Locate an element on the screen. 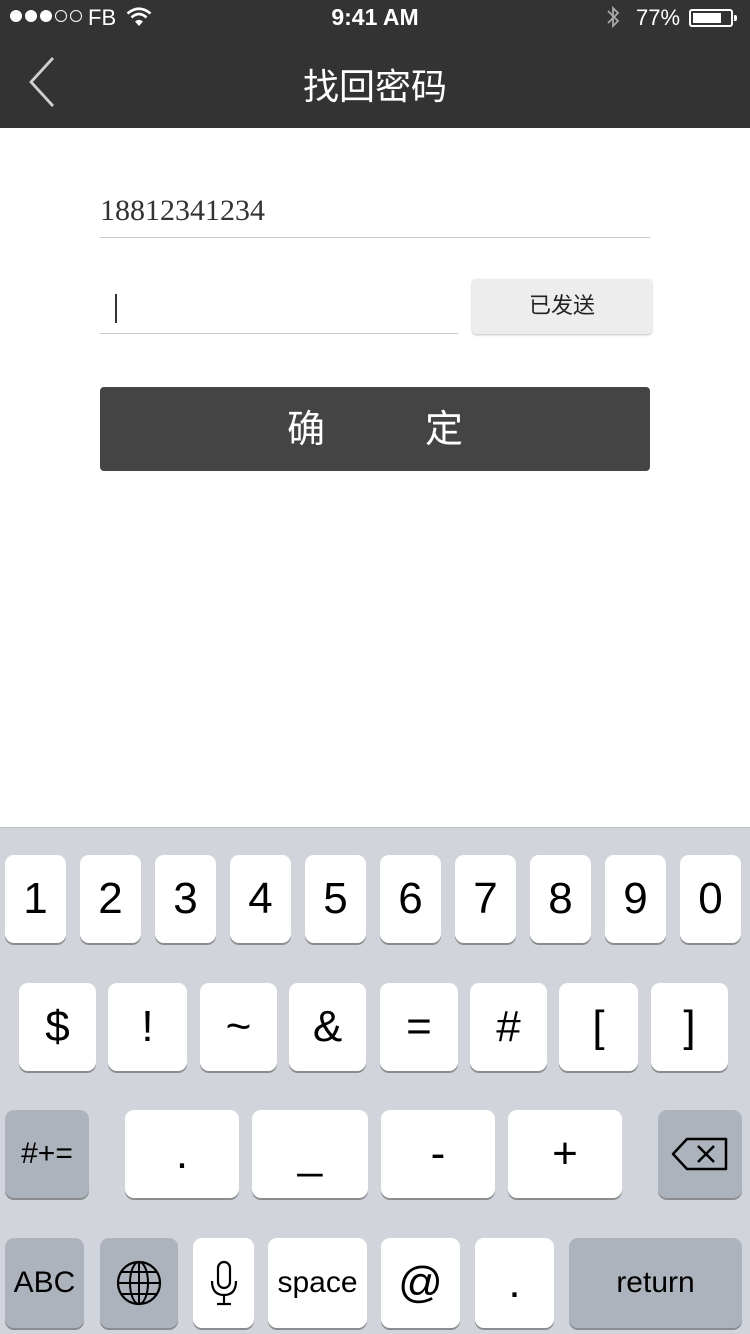  globe-icon is located at coordinates (139, 1283).